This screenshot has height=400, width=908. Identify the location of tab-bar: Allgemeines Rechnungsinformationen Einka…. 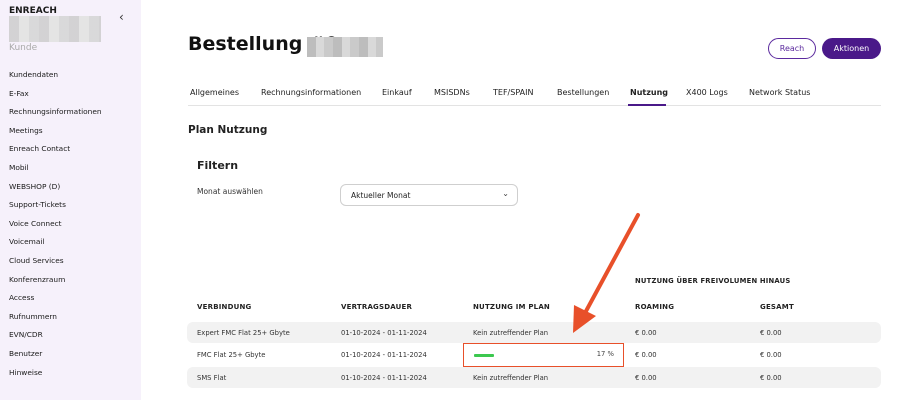
(534, 93).